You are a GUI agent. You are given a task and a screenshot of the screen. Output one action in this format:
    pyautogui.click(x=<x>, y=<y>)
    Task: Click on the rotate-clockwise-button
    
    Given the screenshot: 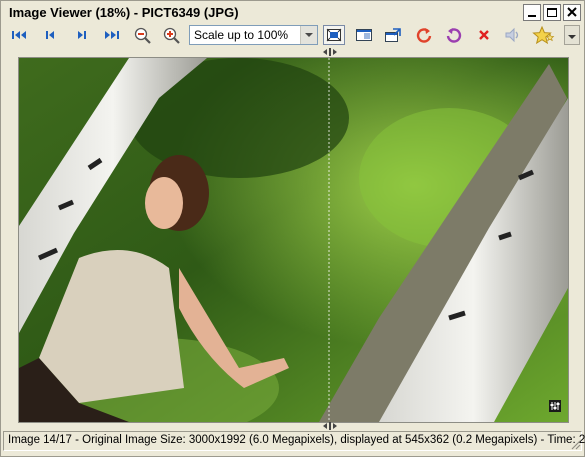 What is the action you would take?
    pyautogui.click(x=424, y=35)
    